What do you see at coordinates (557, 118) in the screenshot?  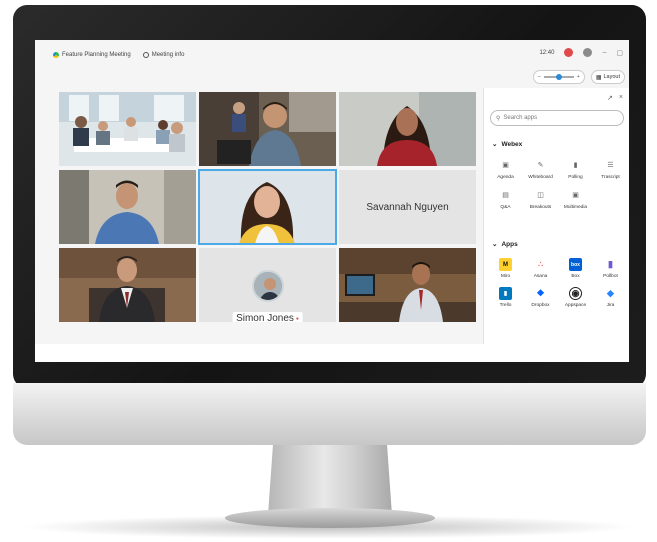 I see `search-apps-input: ⚲ Search apps` at bounding box center [557, 118].